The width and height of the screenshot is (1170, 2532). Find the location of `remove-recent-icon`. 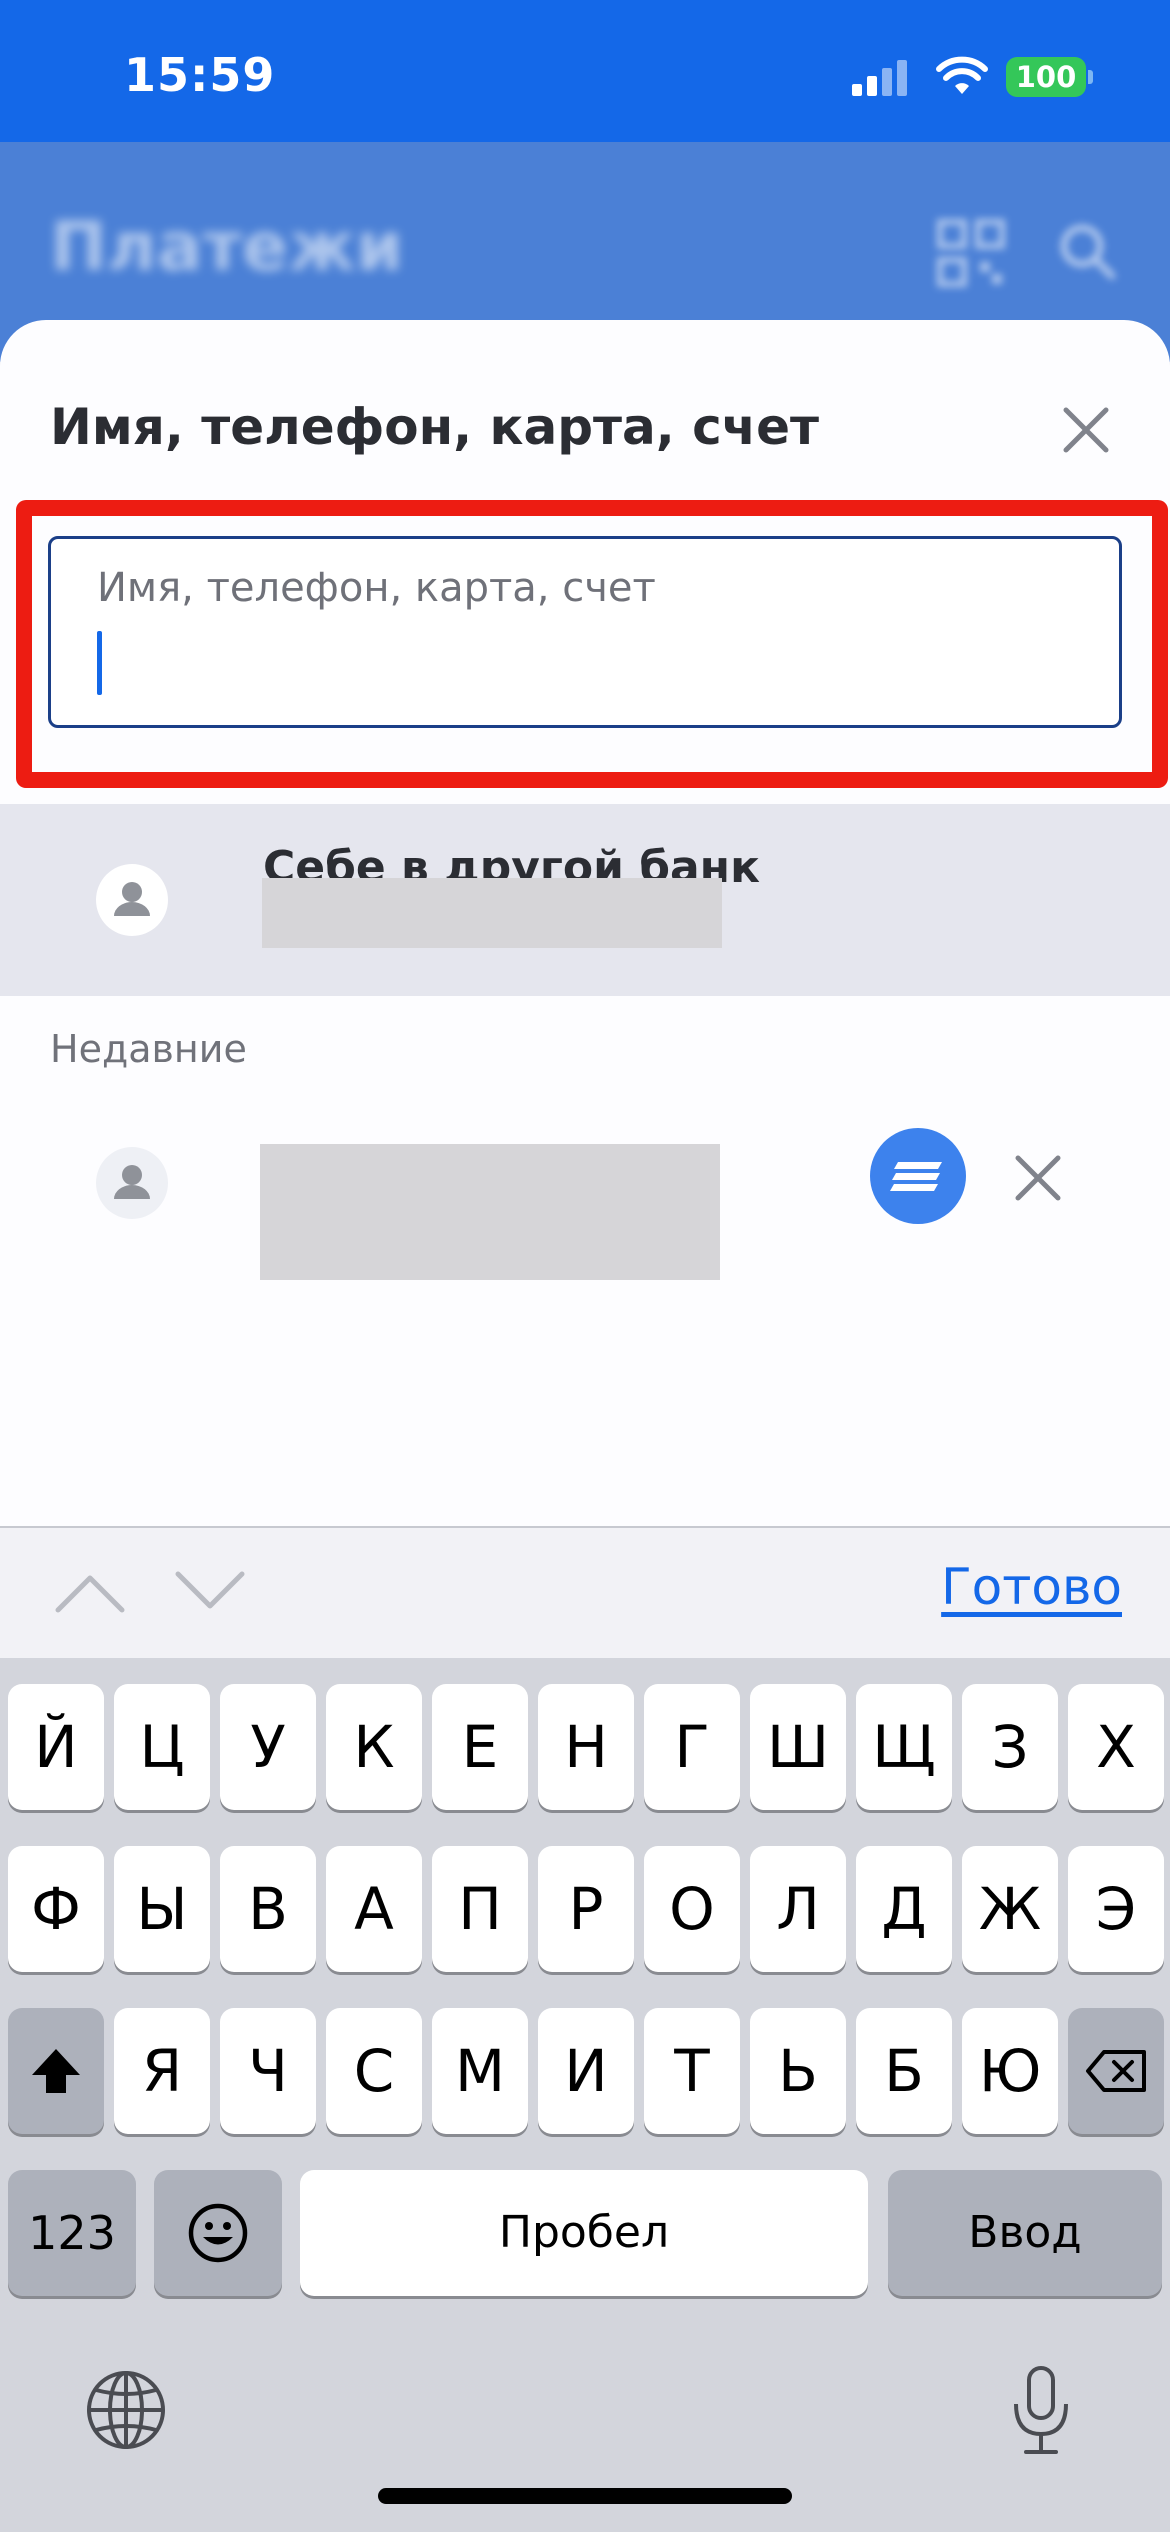

remove-recent-icon is located at coordinates (1038, 1178).